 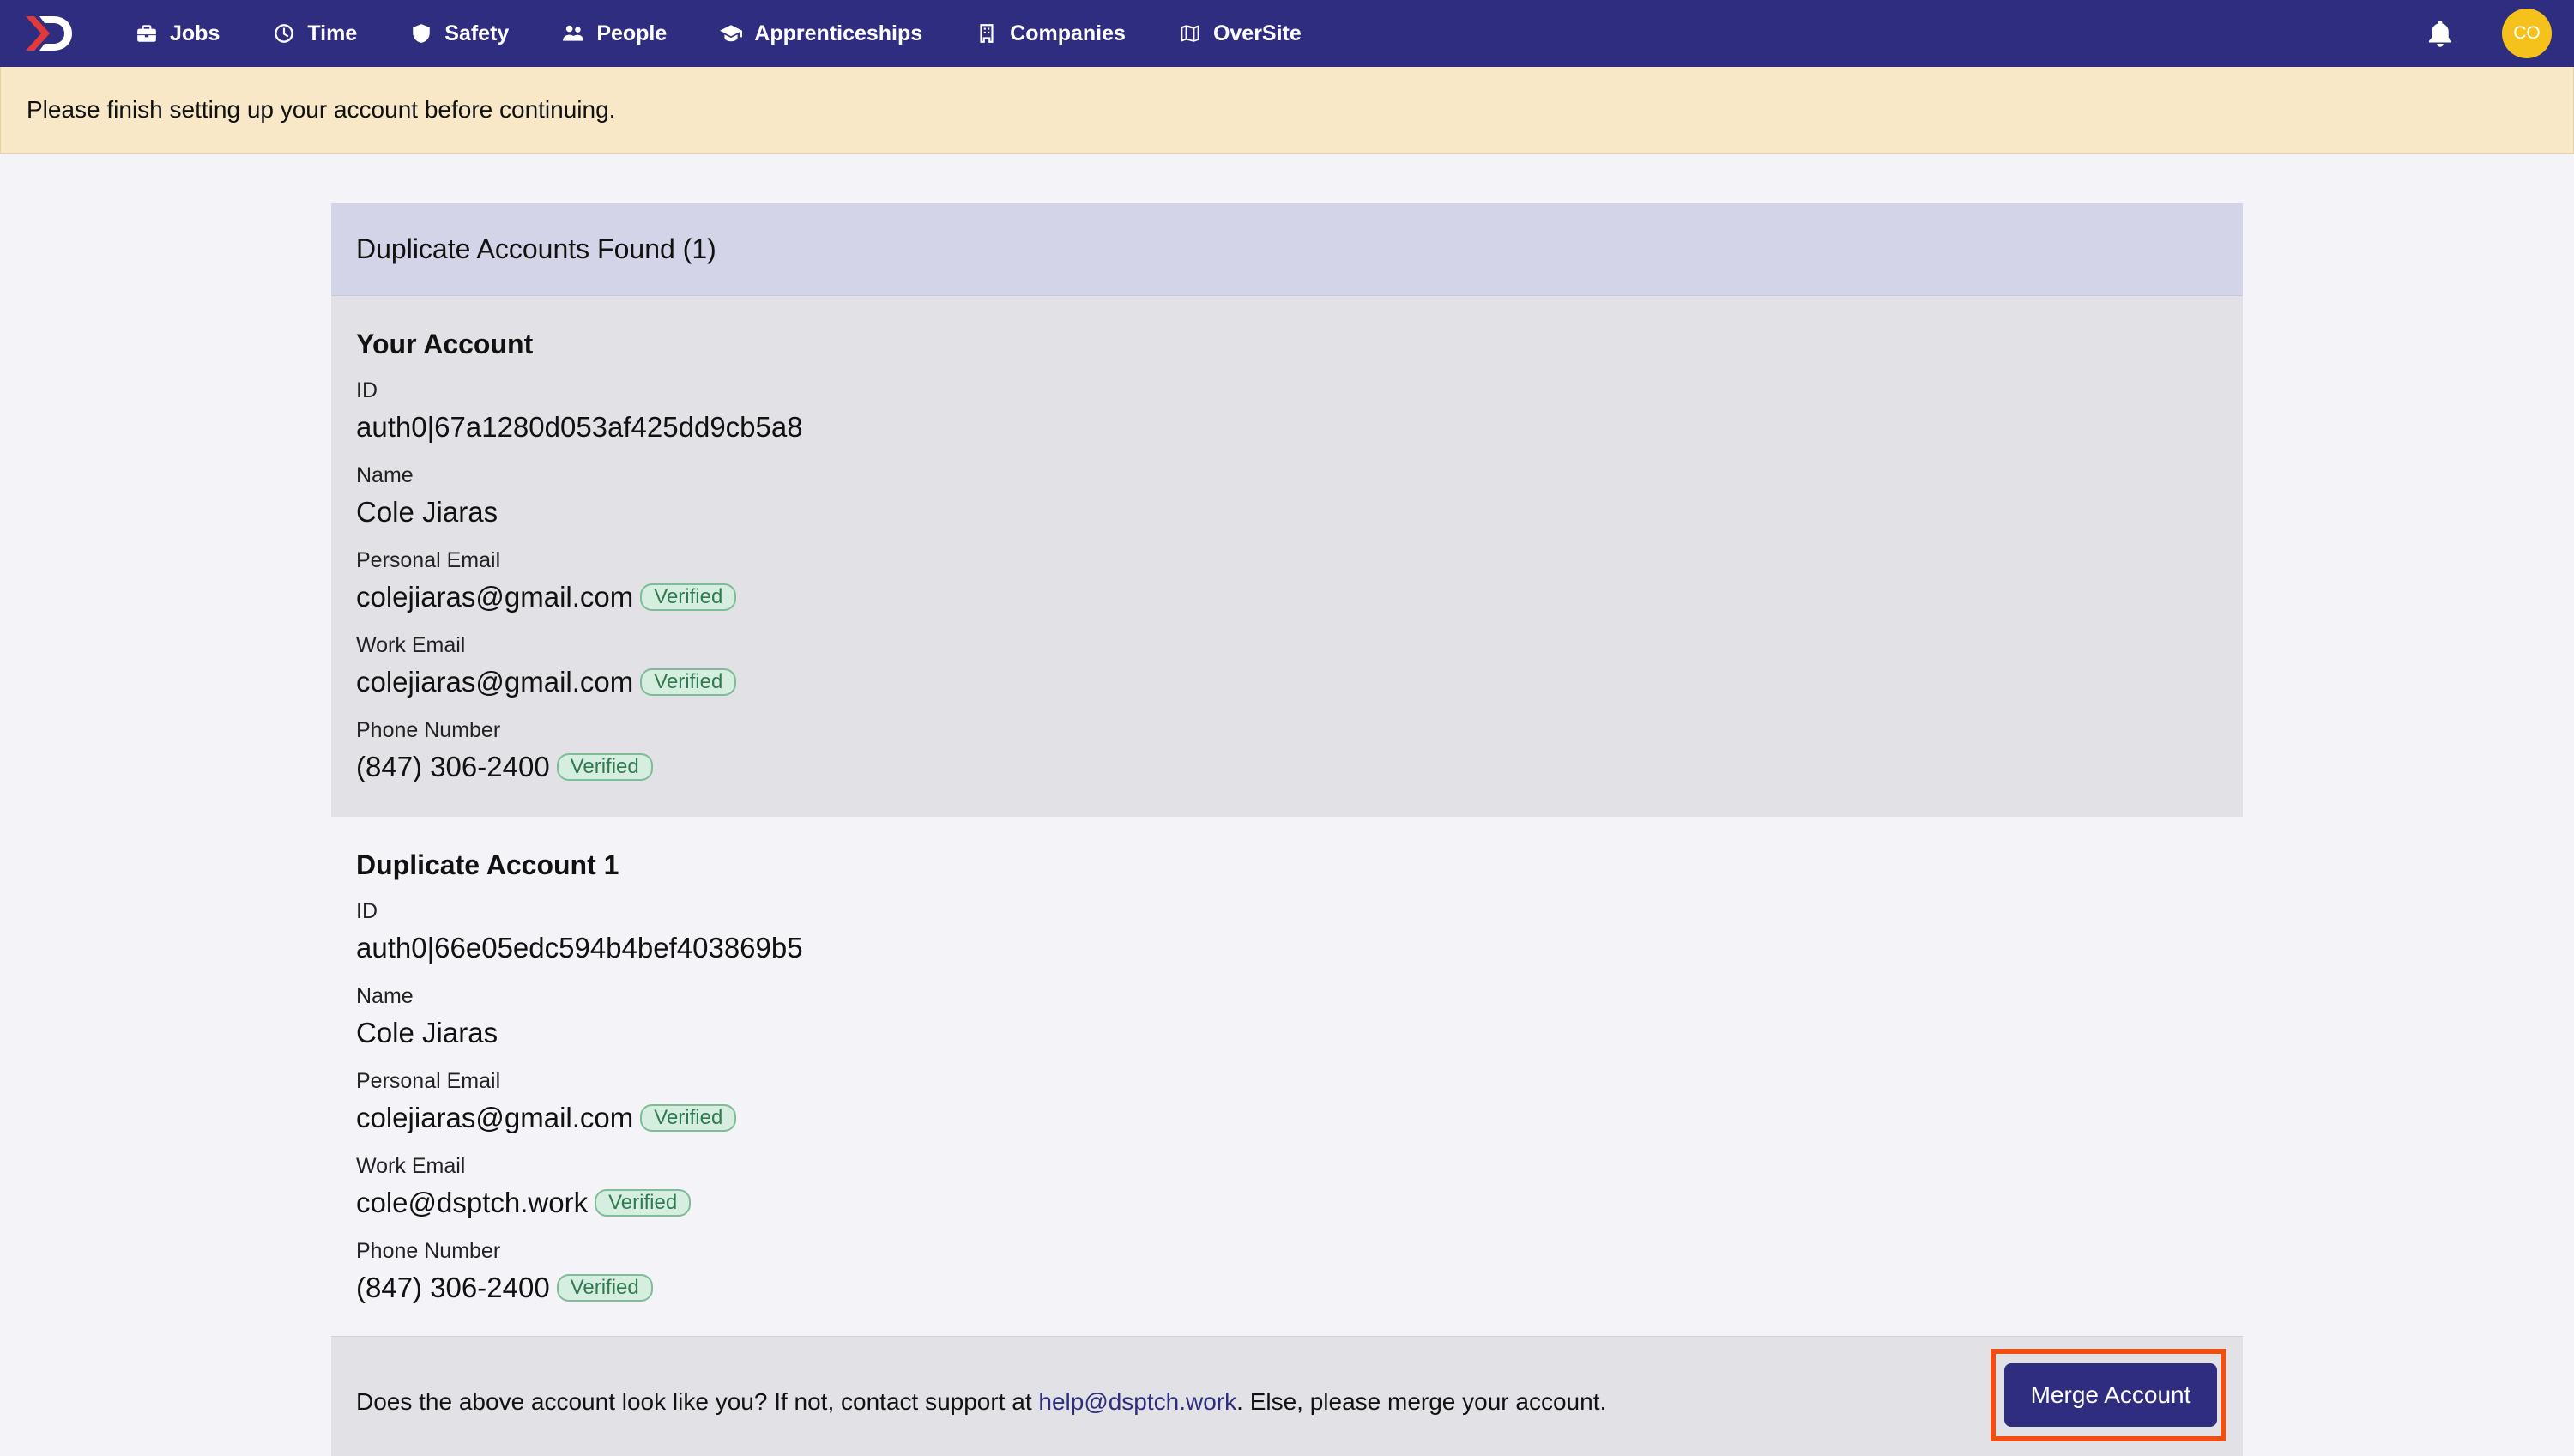 What do you see at coordinates (1287, 682) in the screenshot?
I see `work-email-value: colejiaras@gmail.com Verified` at bounding box center [1287, 682].